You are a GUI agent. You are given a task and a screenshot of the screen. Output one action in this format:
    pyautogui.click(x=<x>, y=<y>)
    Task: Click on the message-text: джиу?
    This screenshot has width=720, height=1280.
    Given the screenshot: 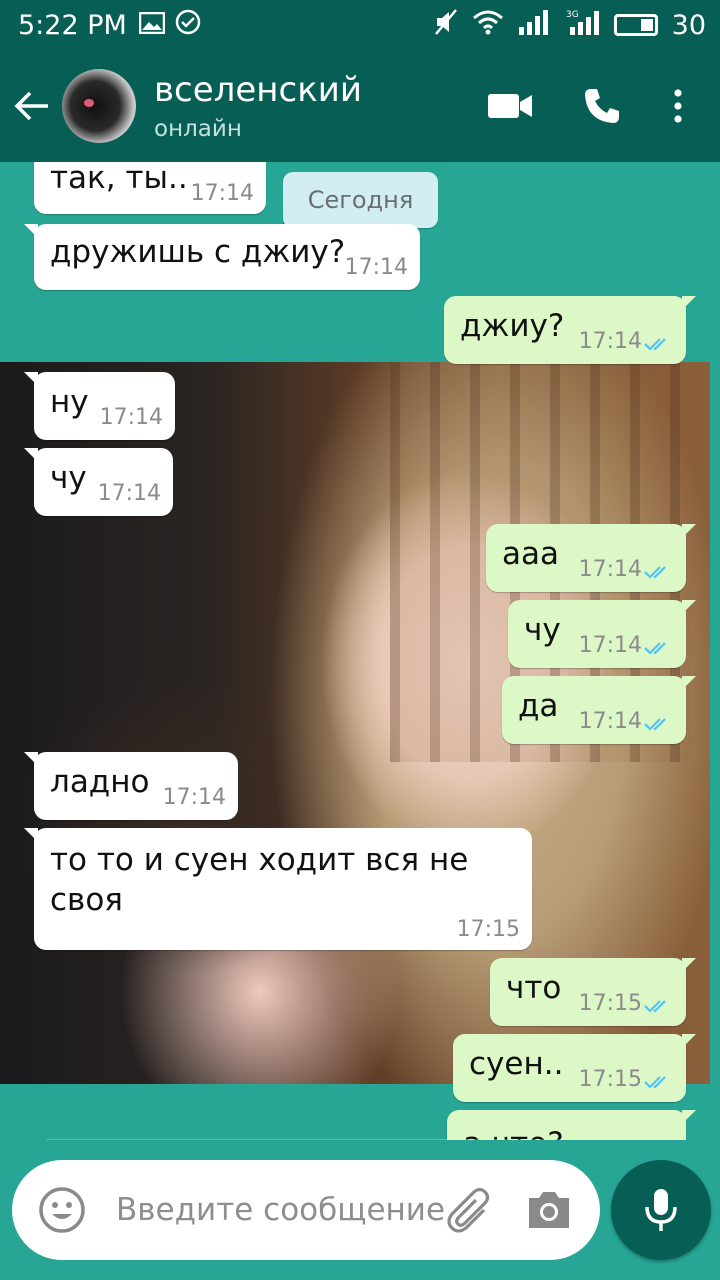 What is the action you would take?
    pyautogui.click(x=512, y=326)
    